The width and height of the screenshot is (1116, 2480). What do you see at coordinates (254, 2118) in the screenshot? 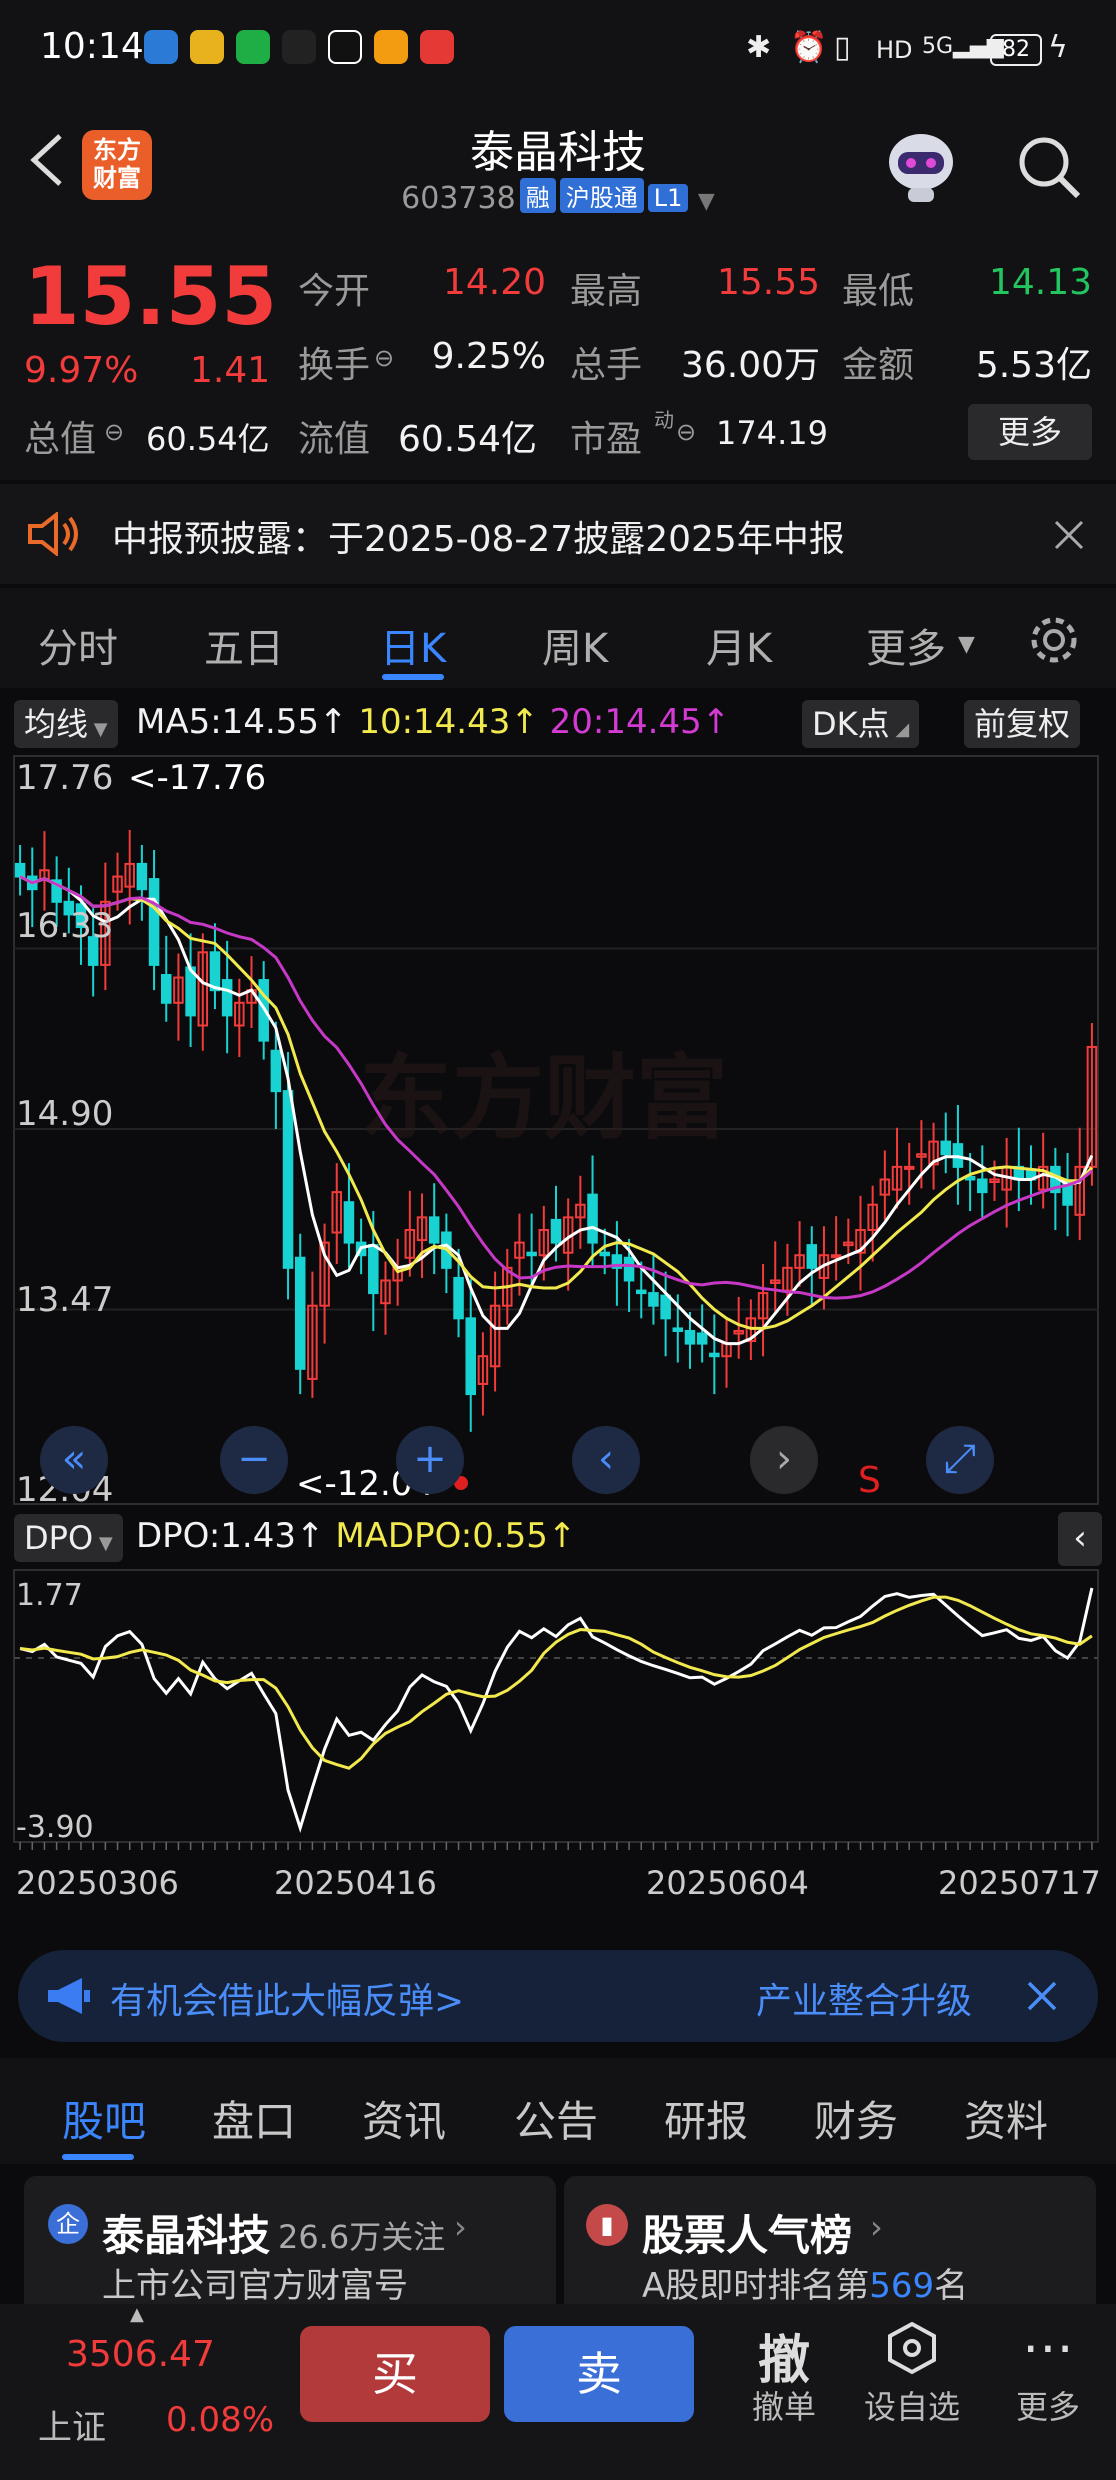
I see `tab-orderbook: 盘口` at bounding box center [254, 2118].